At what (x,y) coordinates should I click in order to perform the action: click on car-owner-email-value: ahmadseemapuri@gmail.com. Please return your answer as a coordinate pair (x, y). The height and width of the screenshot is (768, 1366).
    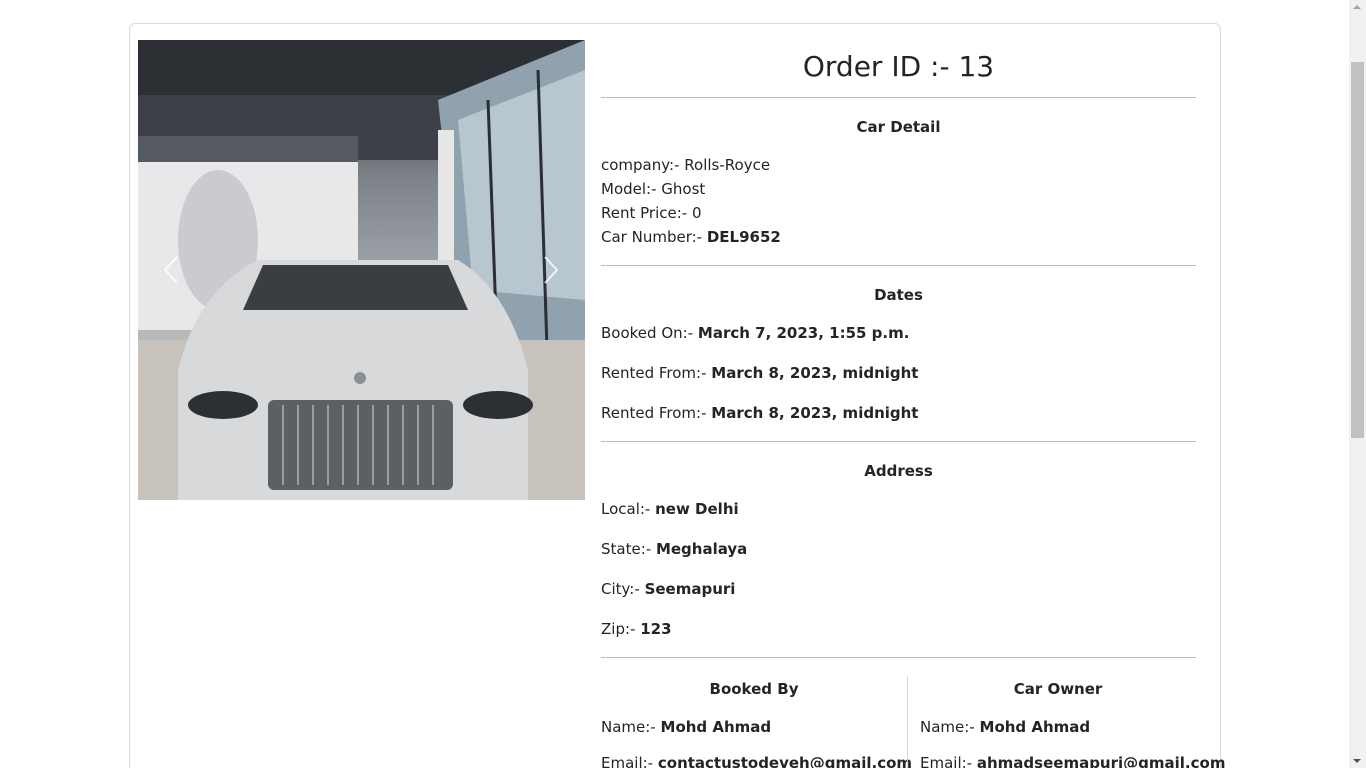
    Looking at the image, I should click on (1101, 761).